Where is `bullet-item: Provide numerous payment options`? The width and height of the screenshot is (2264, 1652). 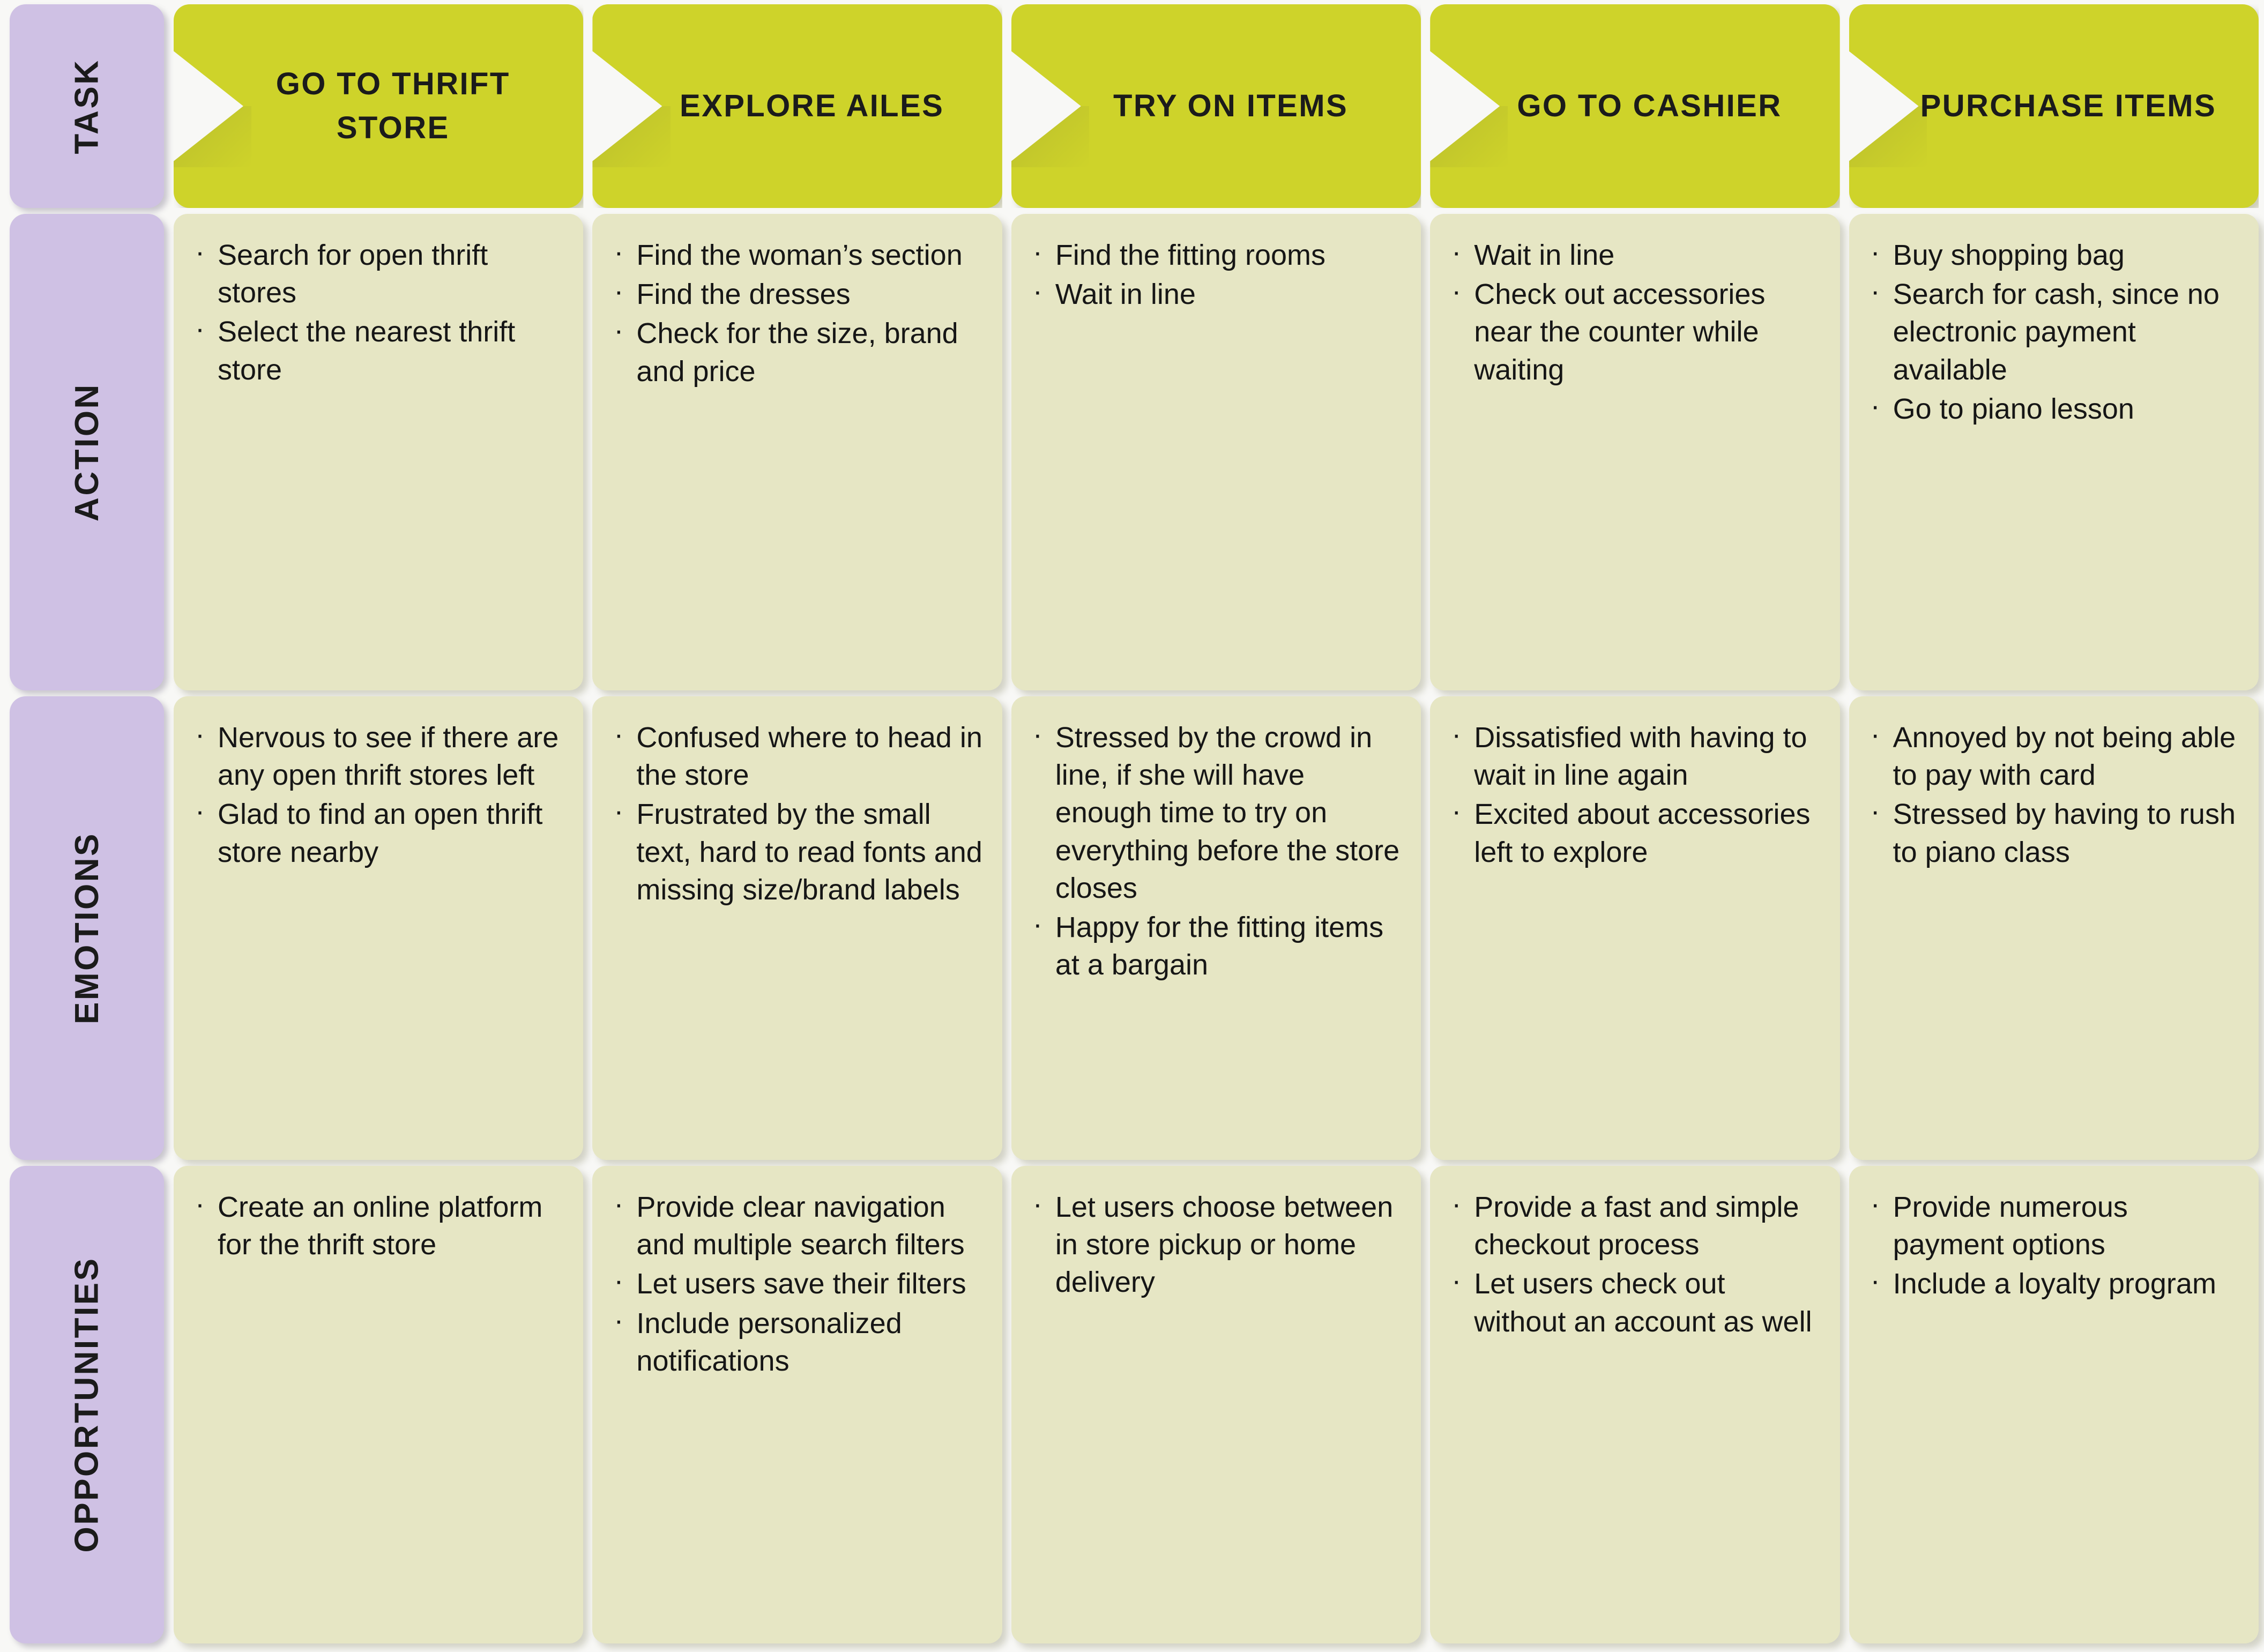 bullet-item: Provide numerous payment options is located at coordinates (2052, 1224).